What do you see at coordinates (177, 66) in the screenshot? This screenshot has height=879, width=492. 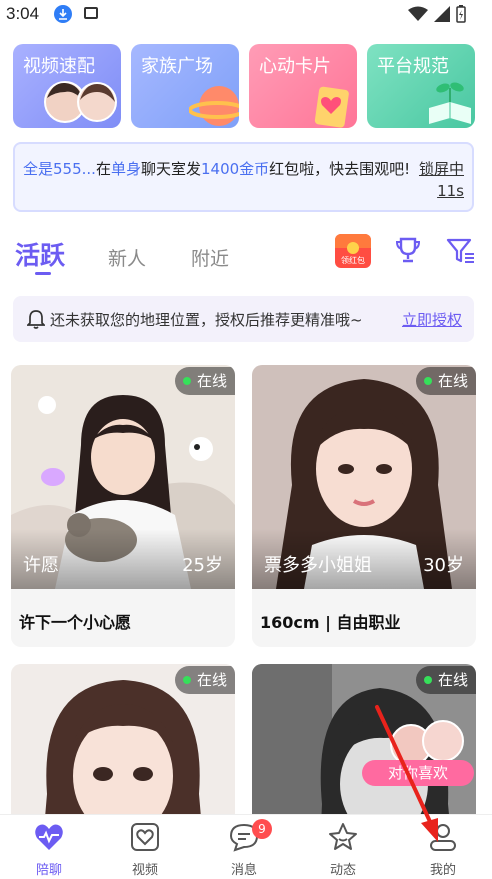 I see `feature-label: 家族广场` at bounding box center [177, 66].